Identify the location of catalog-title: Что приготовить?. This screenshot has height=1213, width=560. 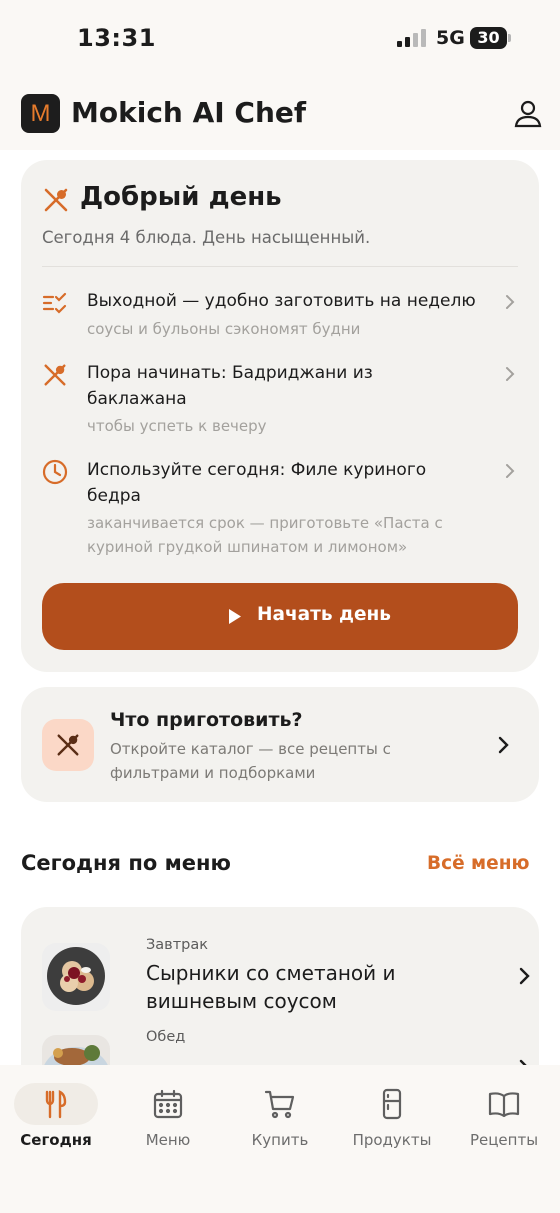
(206, 720).